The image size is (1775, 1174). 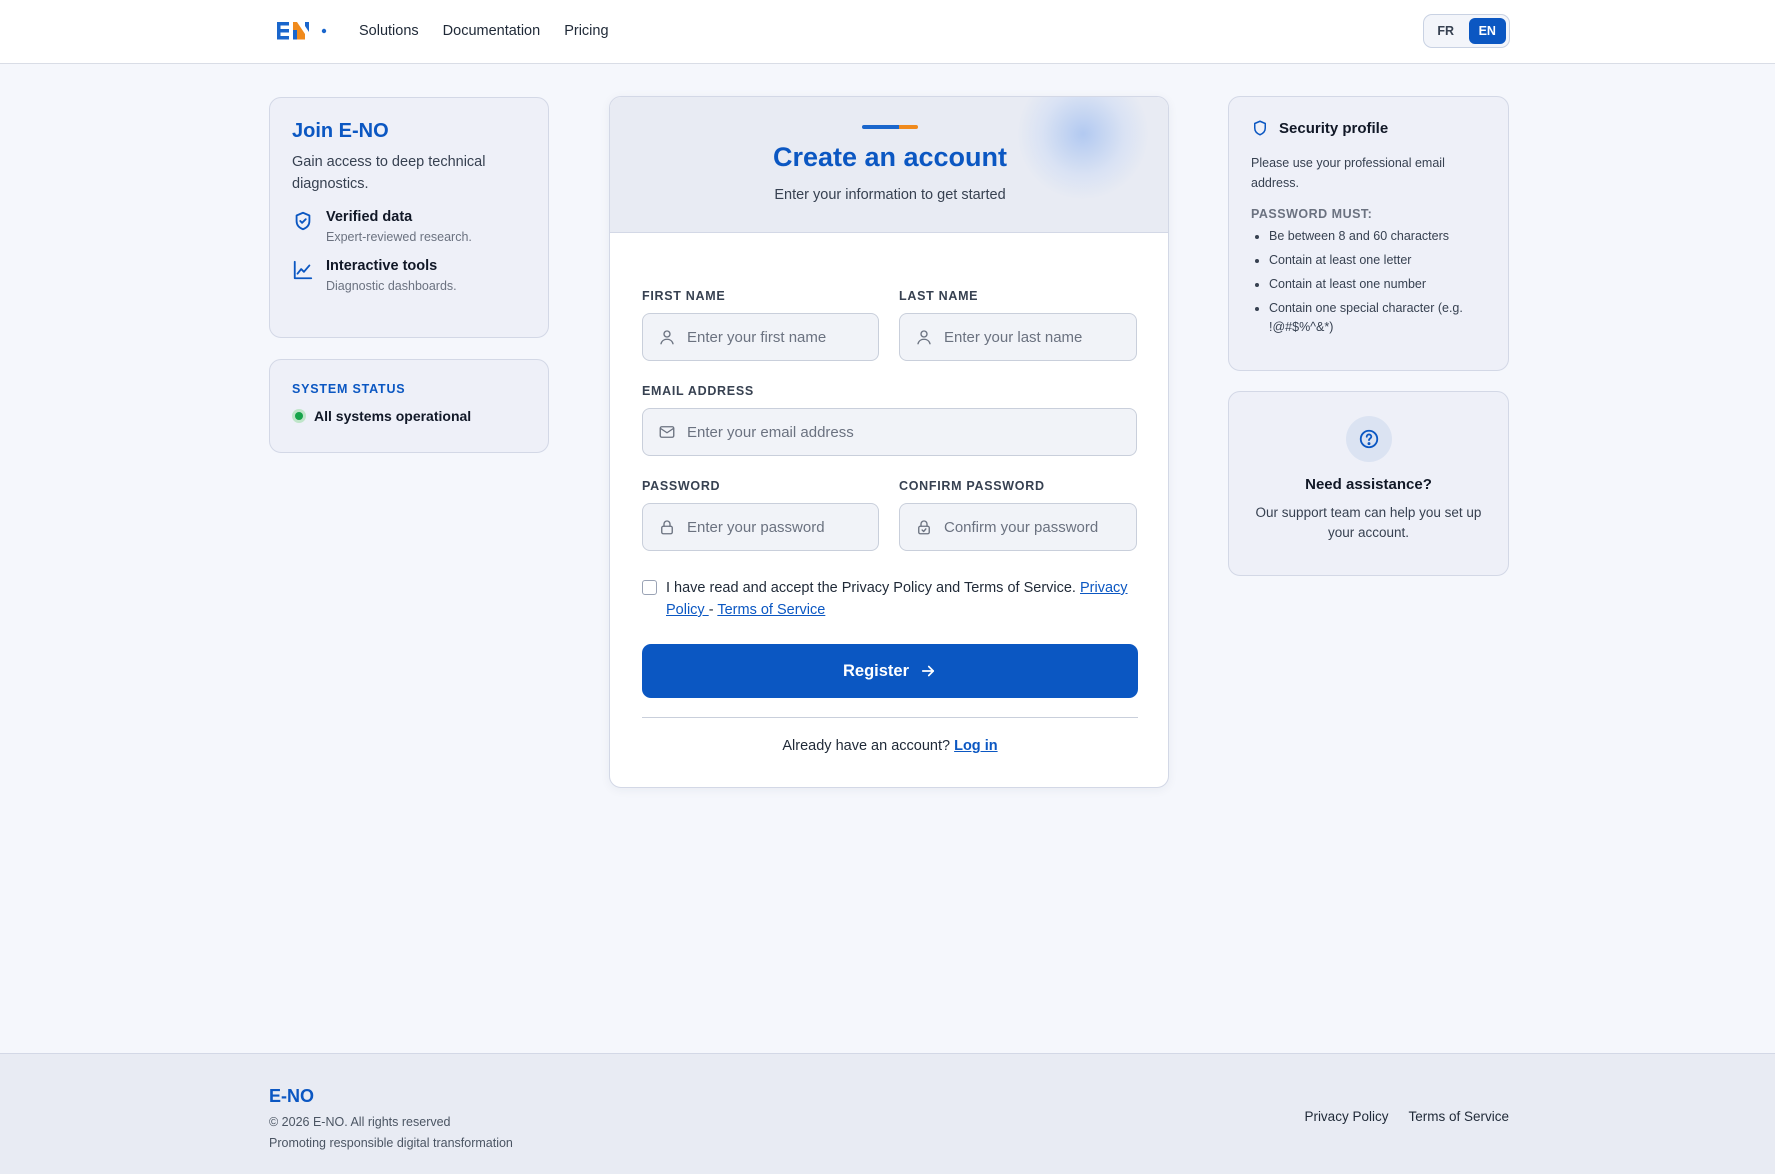 I want to click on arrow-right-icon, so click(x=928, y=671).